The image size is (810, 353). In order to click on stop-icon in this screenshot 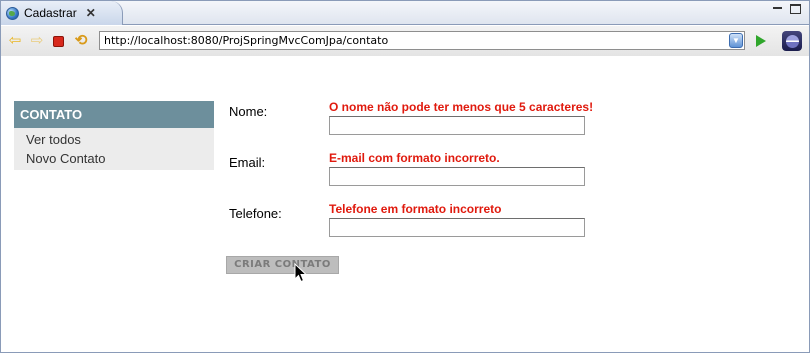, I will do `click(58, 41)`.